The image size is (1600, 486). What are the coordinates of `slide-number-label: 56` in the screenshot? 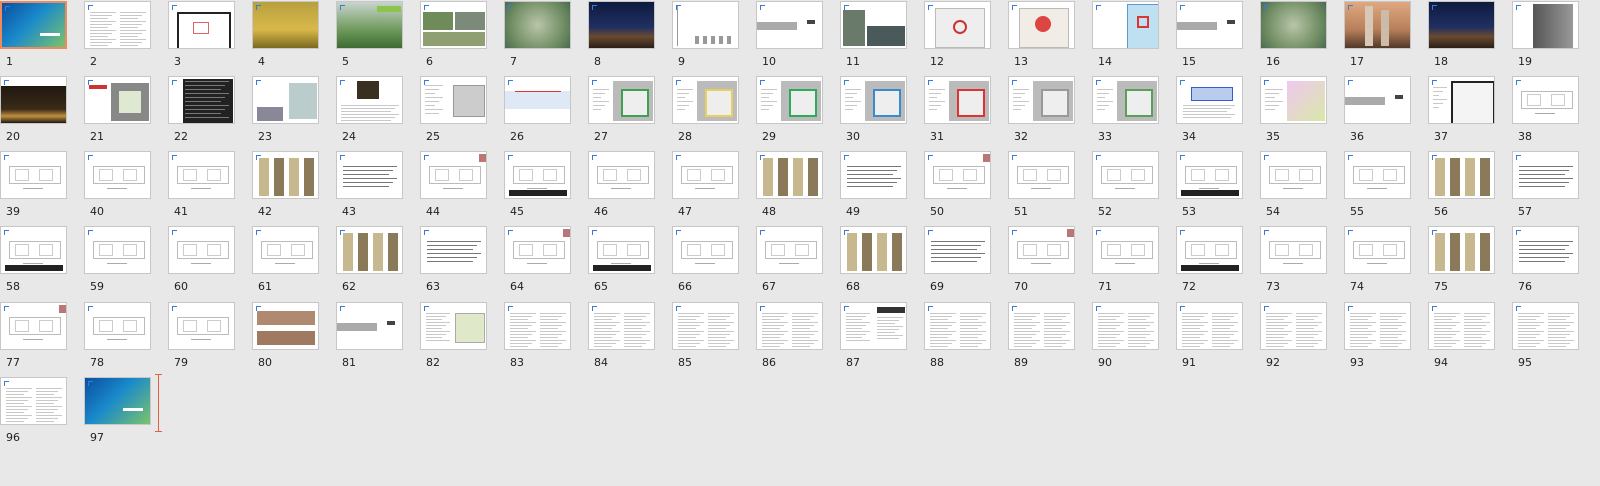 It's located at (1441, 211).